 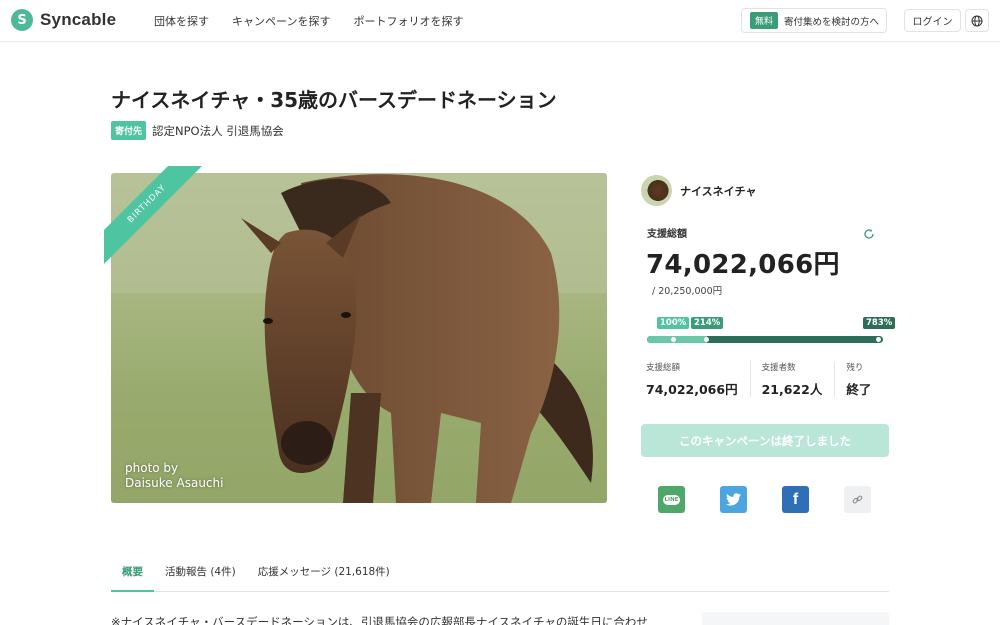 I want to click on globe-icon, so click(x=977, y=20).